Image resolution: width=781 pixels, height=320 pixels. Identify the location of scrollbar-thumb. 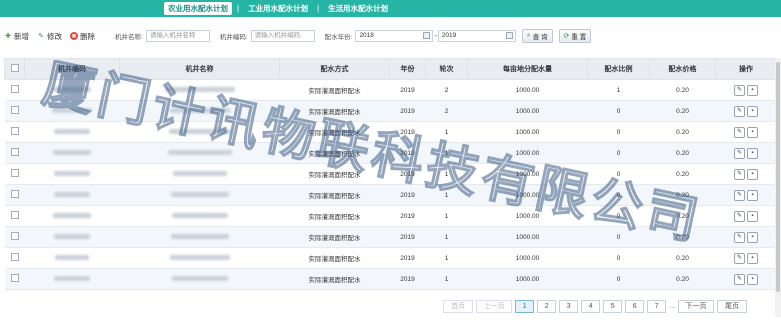
(778, 177).